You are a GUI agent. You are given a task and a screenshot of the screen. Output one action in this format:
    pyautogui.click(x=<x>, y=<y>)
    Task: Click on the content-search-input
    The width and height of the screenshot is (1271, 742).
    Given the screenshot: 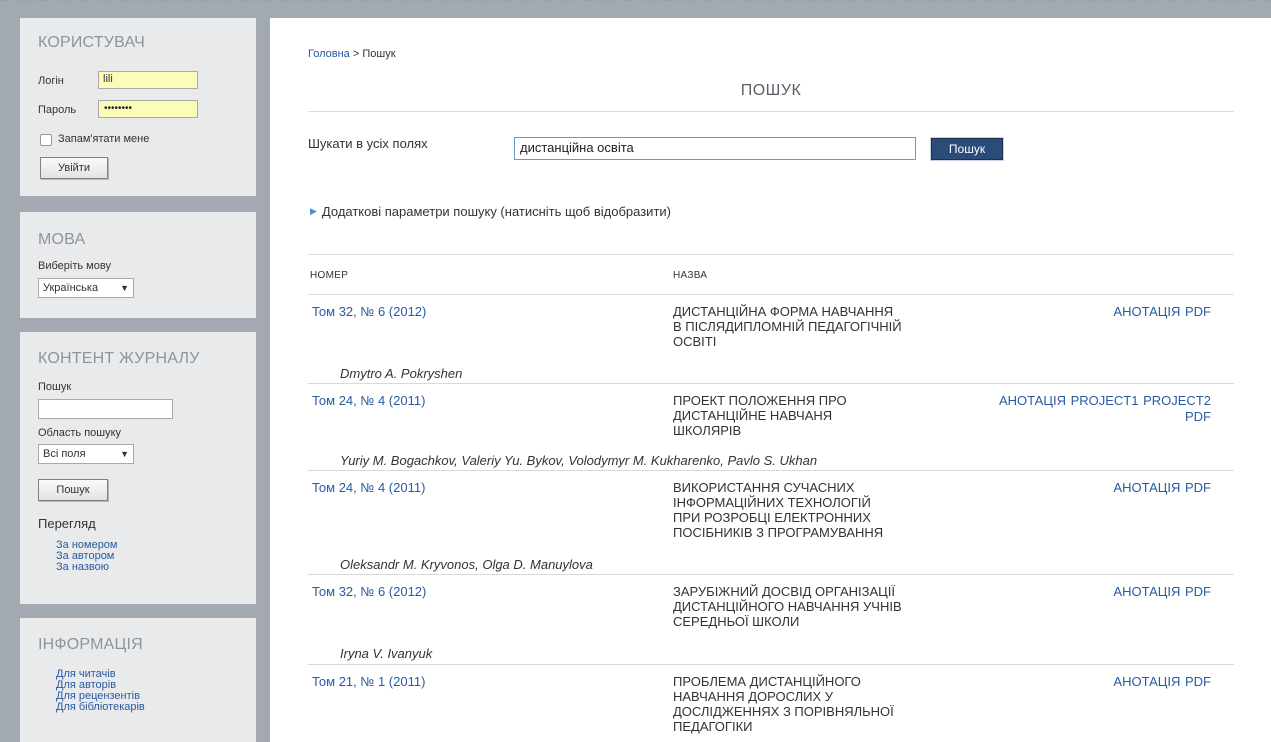 What is the action you would take?
    pyautogui.click(x=105, y=409)
    